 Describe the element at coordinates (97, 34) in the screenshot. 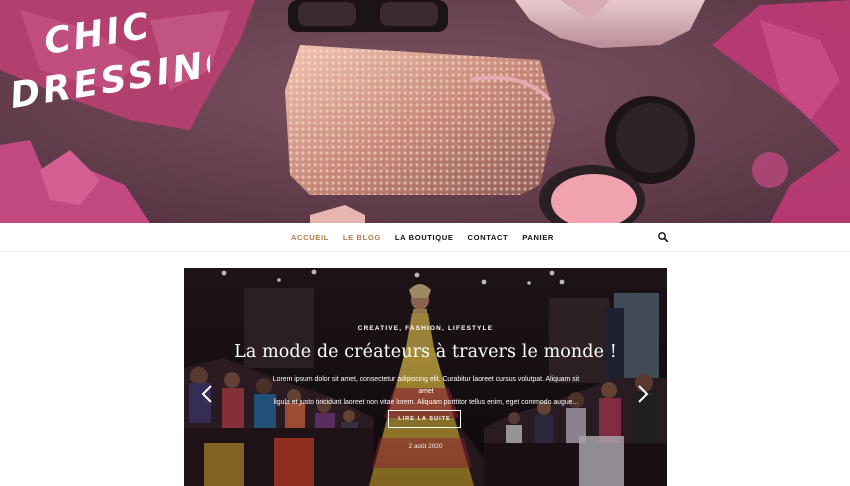

I see `logo-line-1: CHIC` at that location.